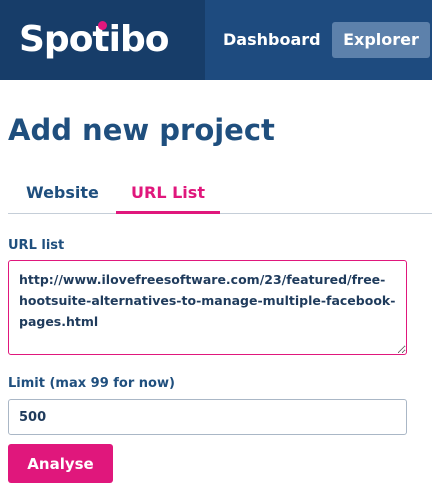 The height and width of the screenshot is (485, 432). What do you see at coordinates (91, 383) in the screenshot?
I see `limit-label: Limit (max 99 for now)` at bounding box center [91, 383].